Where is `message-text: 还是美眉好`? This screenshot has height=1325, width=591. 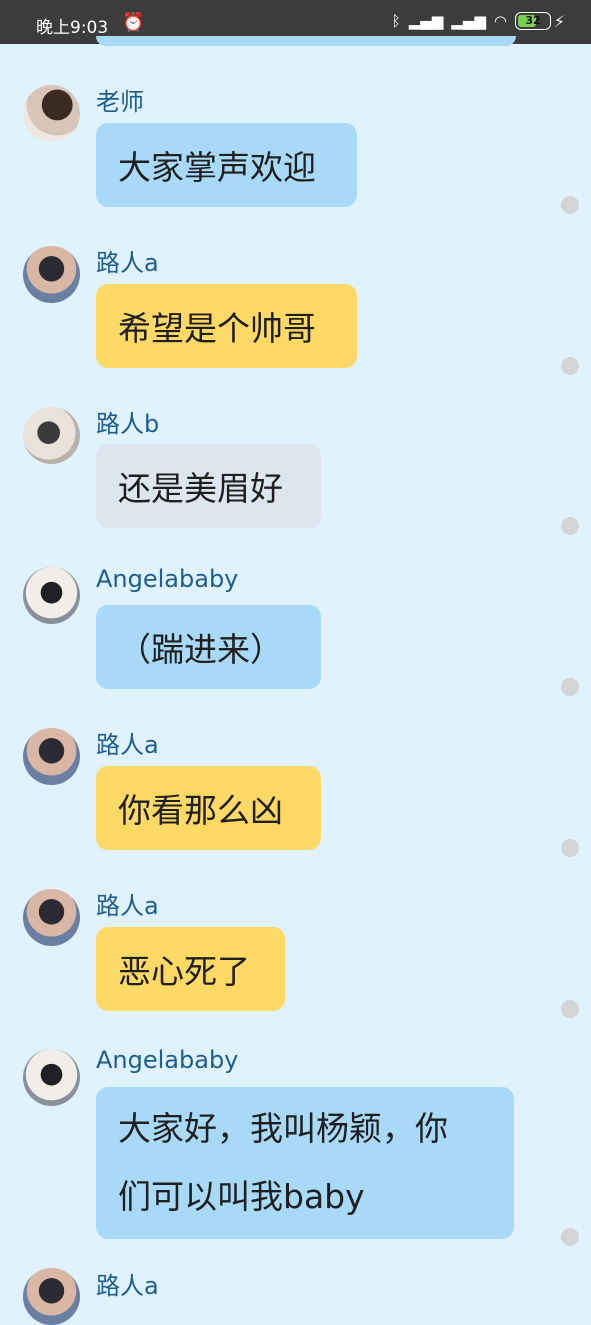
message-text: 还是美眉好 is located at coordinates (200, 488).